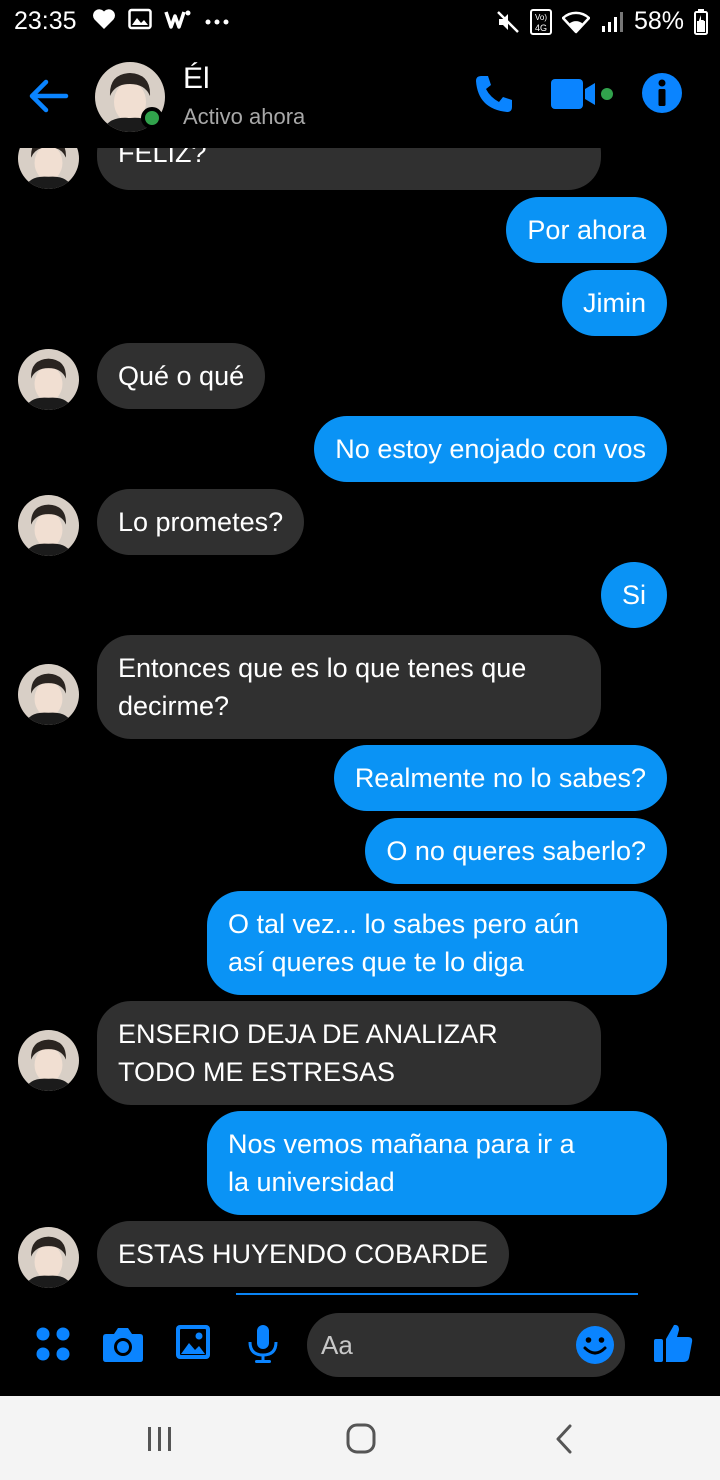 This screenshot has width=720, height=1480. What do you see at coordinates (152, 118) in the screenshot?
I see `online-status-dot` at bounding box center [152, 118].